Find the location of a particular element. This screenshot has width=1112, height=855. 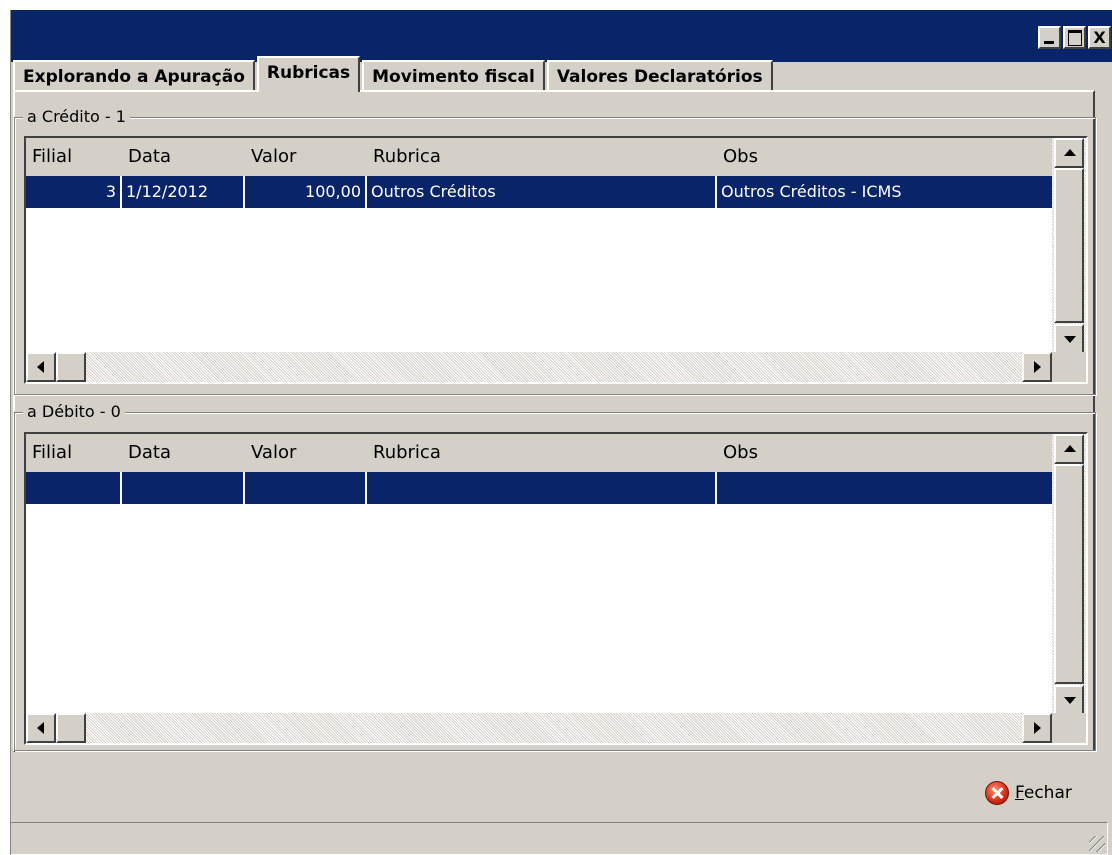

credito-grid-header: Filial Data Valor Rubrica Obs is located at coordinates (539, 157).